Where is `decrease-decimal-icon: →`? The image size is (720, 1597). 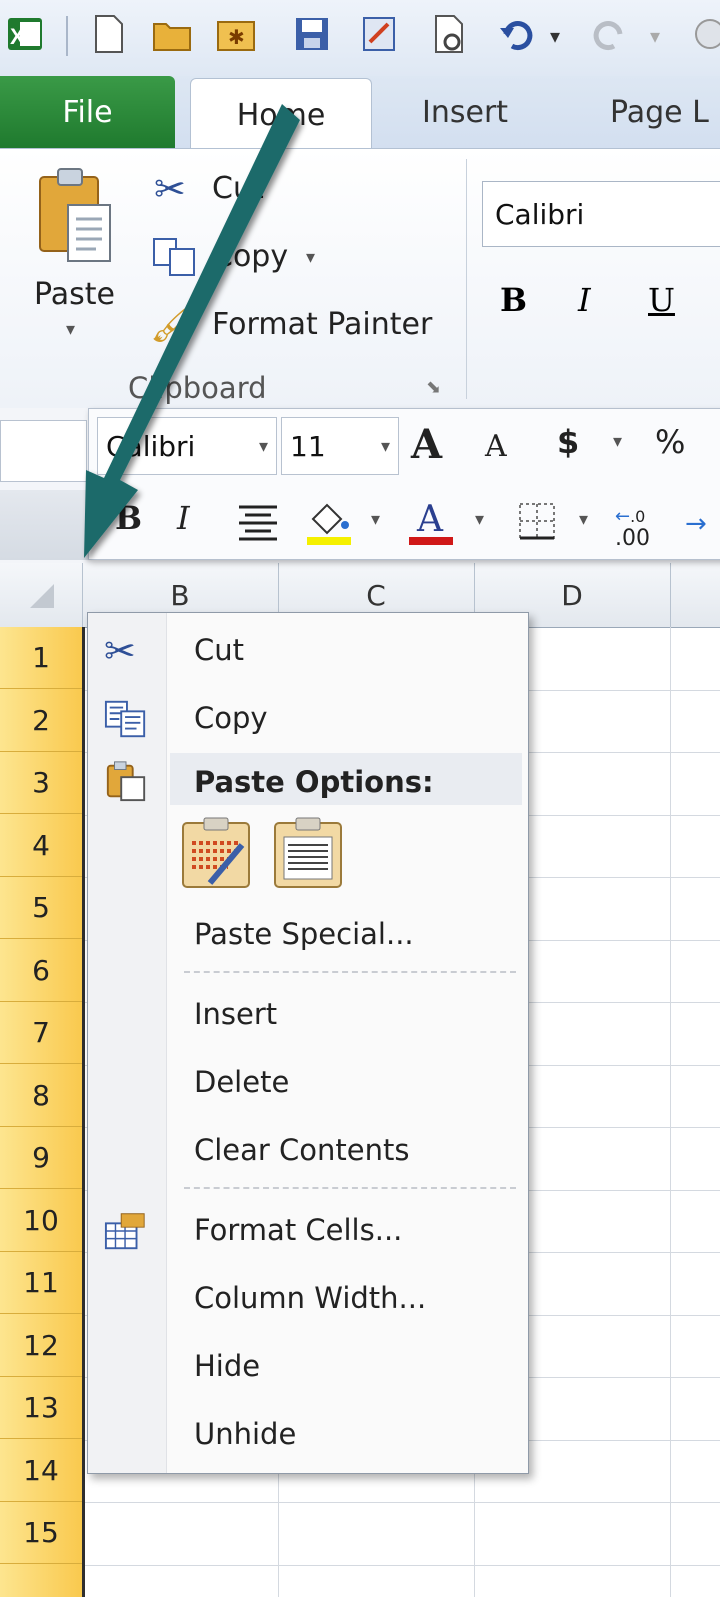 decrease-decimal-icon: → is located at coordinates (696, 524).